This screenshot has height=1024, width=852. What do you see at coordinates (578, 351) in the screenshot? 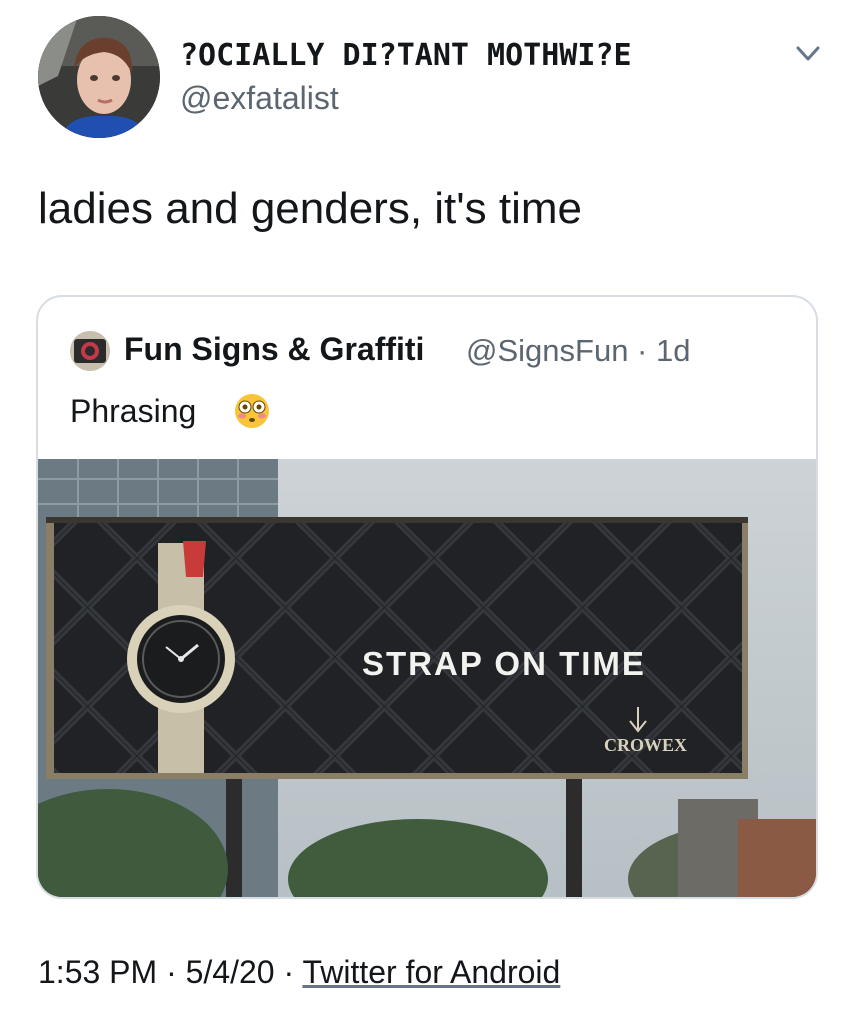
I see `quoted-author-handle-time: @SignsFun · 1d` at bounding box center [578, 351].